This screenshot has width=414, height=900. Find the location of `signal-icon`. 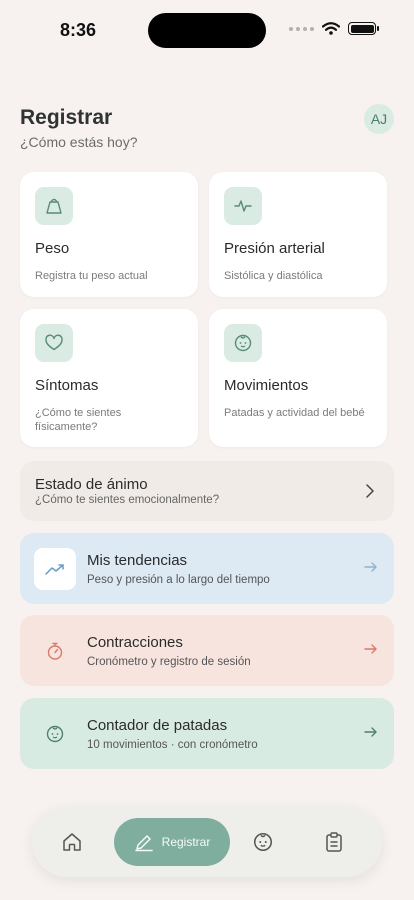

signal-icon is located at coordinates (301, 28).